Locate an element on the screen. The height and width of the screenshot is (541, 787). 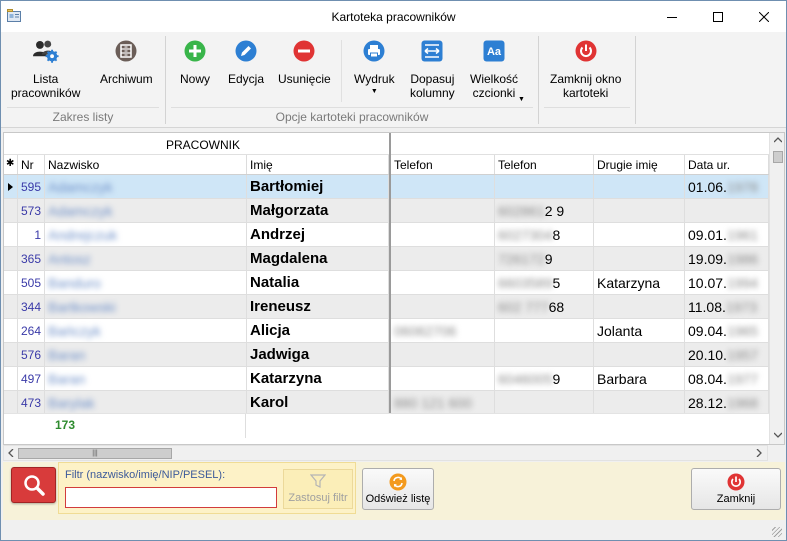
wydruk-button: Wydruk ▼ is located at coordinates (374, 67).